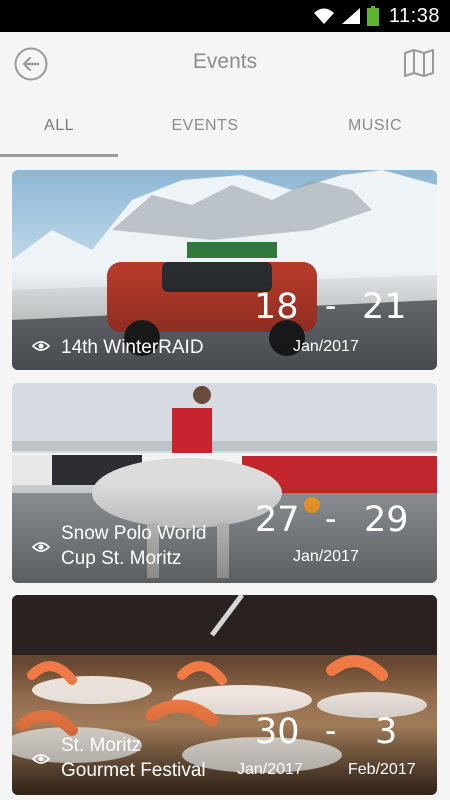 The height and width of the screenshot is (800, 450). What do you see at coordinates (276, 307) in the screenshot?
I see `event-start-day: 18` at bounding box center [276, 307].